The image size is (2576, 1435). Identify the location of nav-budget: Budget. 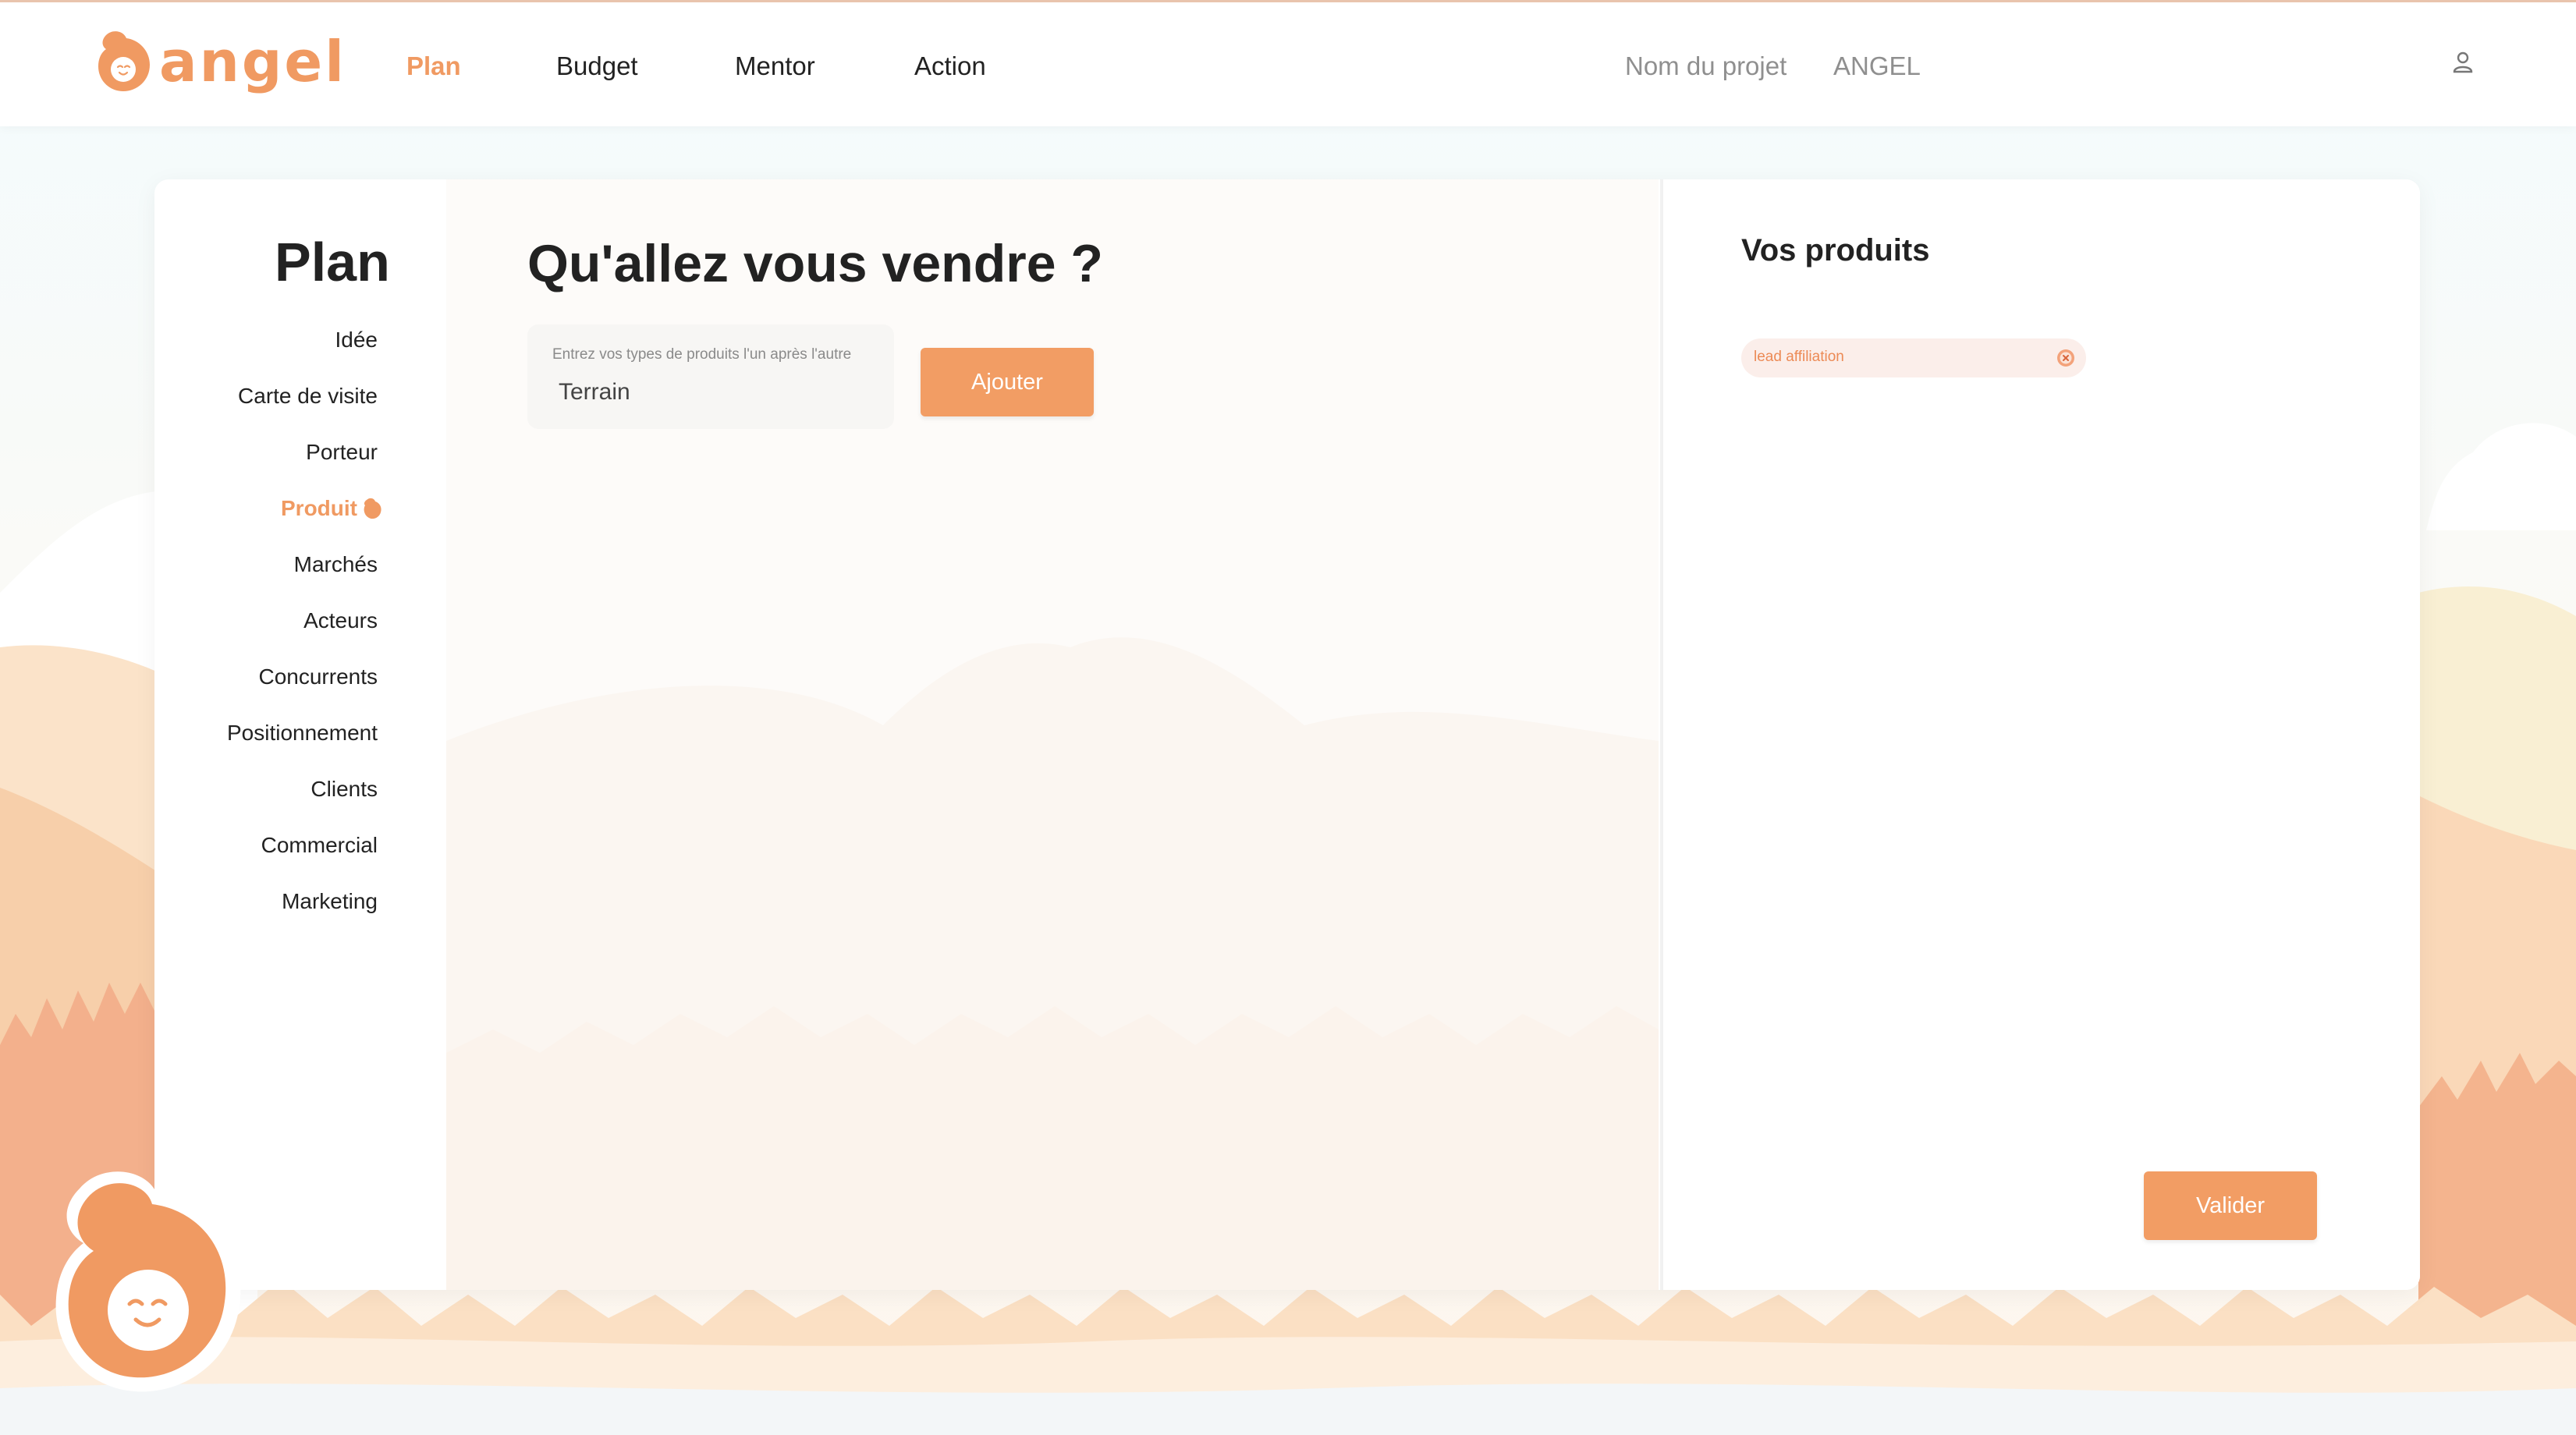
(597, 66).